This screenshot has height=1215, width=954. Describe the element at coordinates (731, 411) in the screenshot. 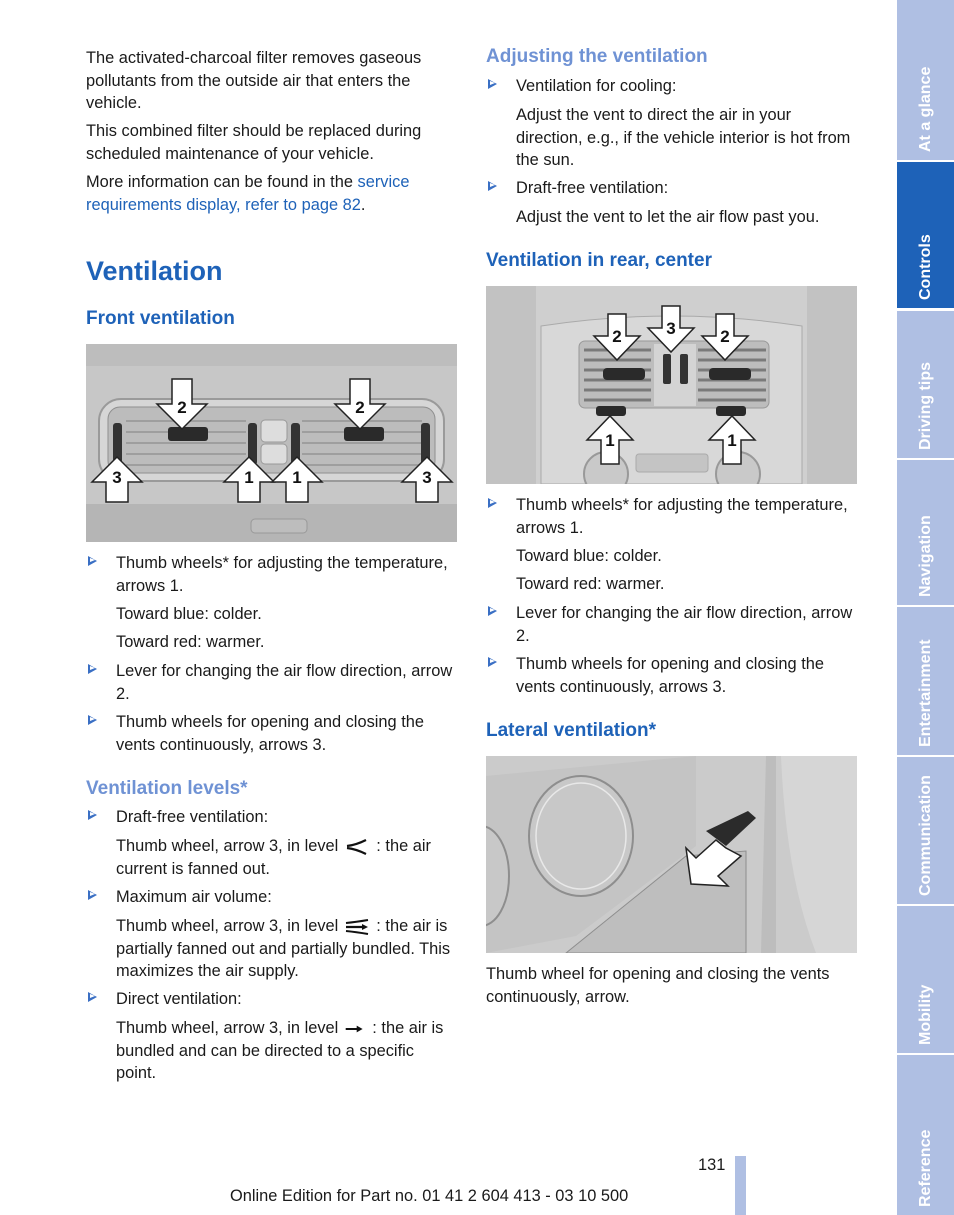

I see `rear-temp-wheel-right` at that location.